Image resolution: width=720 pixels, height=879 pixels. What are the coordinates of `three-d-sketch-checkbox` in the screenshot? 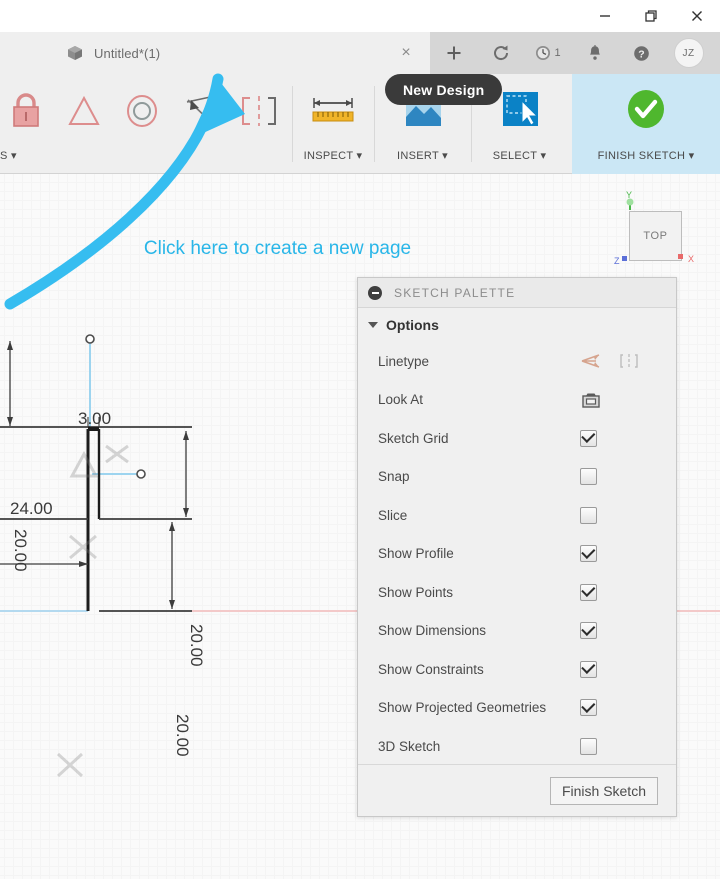 It's located at (588, 746).